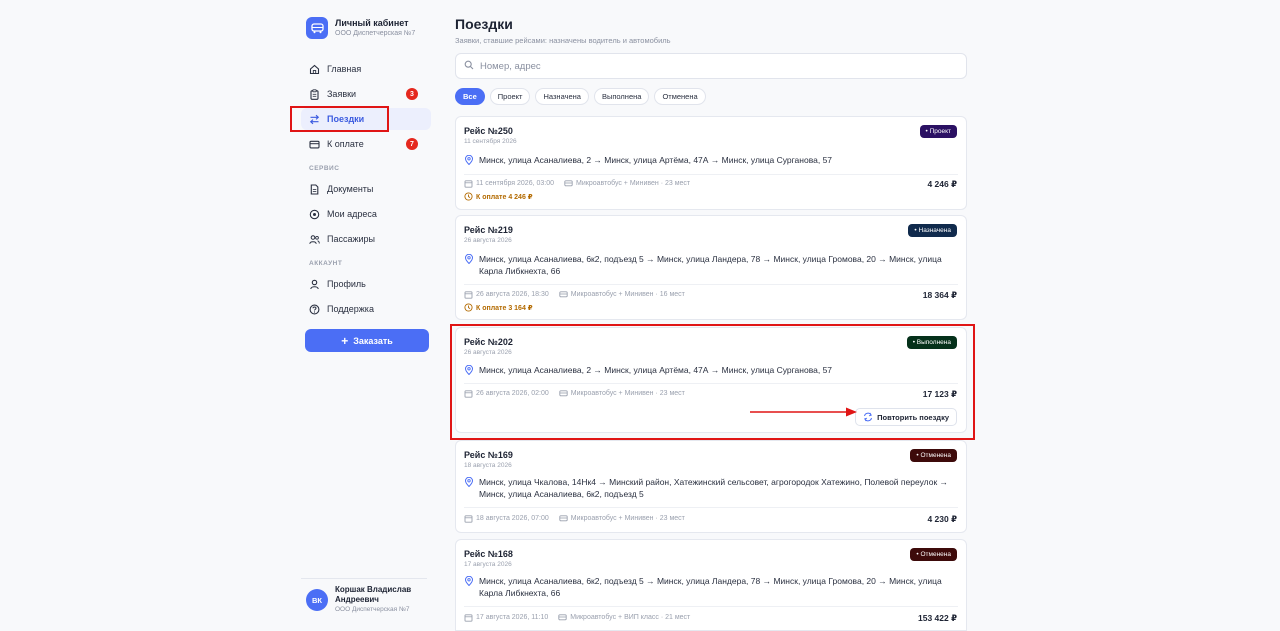 The image size is (1280, 631). What do you see at coordinates (372, 609) in the screenshot?
I see `user-org: ООО Диспетчерская №7` at bounding box center [372, 609].